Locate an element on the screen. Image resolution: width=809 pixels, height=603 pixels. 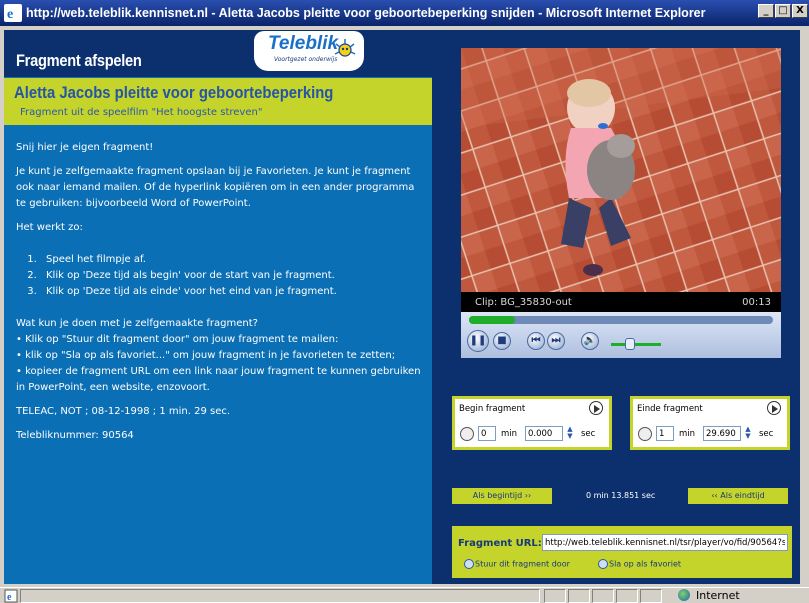
how-title: Het werkt zo: is located at coordinates (49, 227).